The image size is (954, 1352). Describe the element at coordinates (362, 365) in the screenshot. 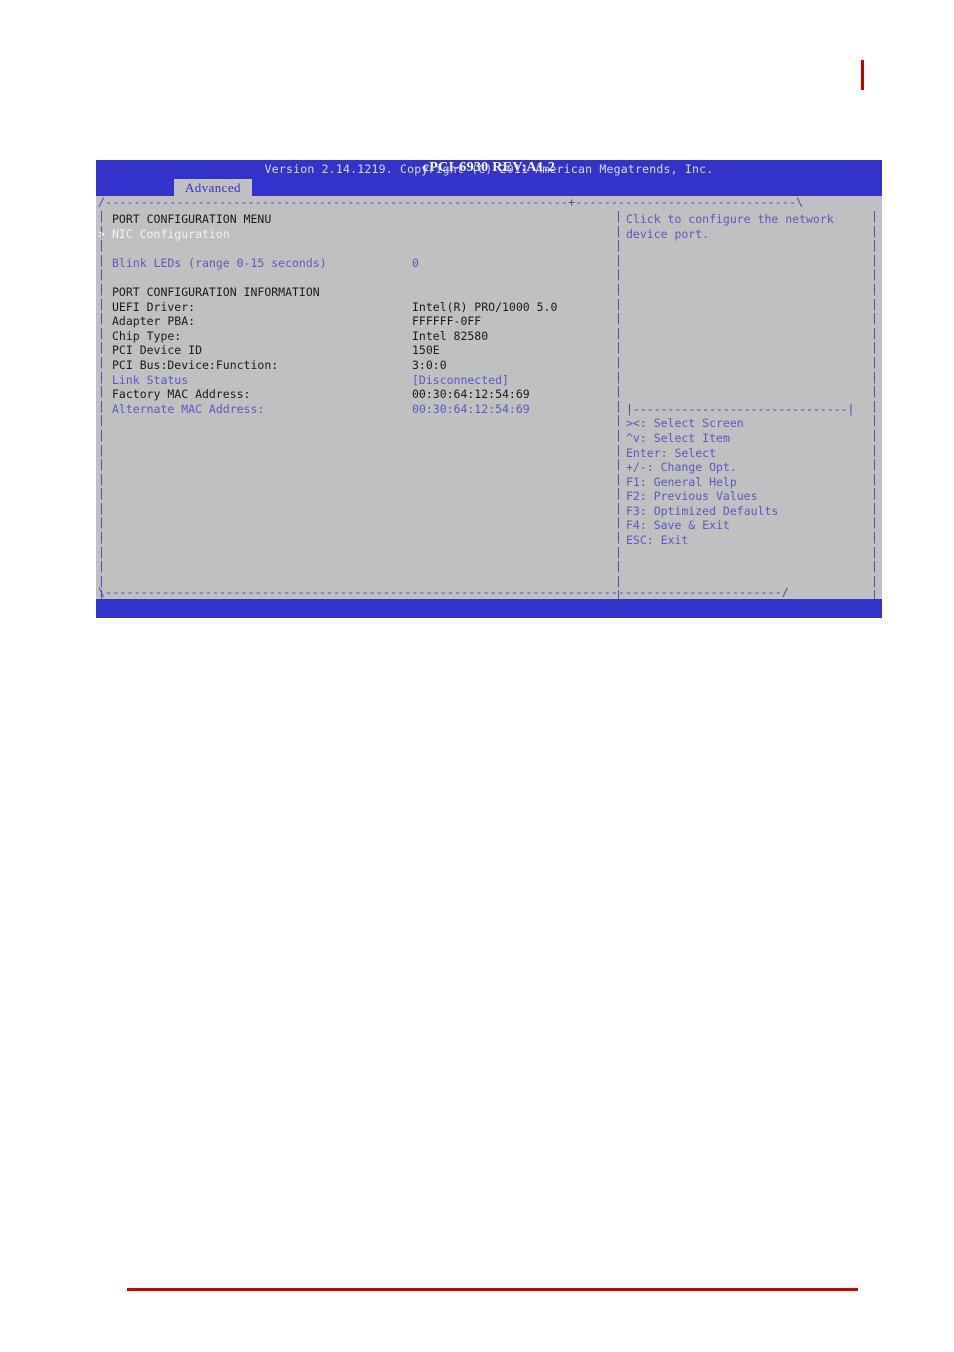

I see `info-row: PCI Bus:Device:Function: 3:0:0` at that location.